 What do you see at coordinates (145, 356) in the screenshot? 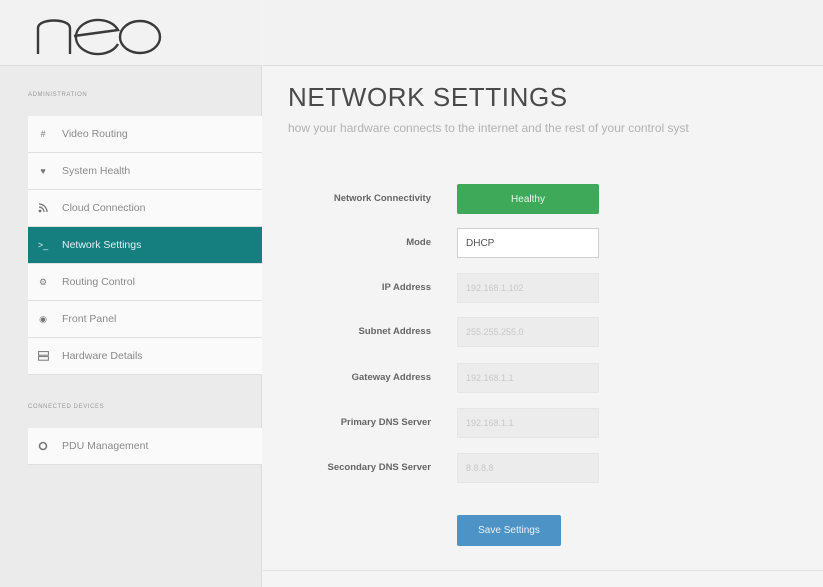
I see `sidebar-item-hardware-details: Hardware Details` at bounding box center [145, 356].